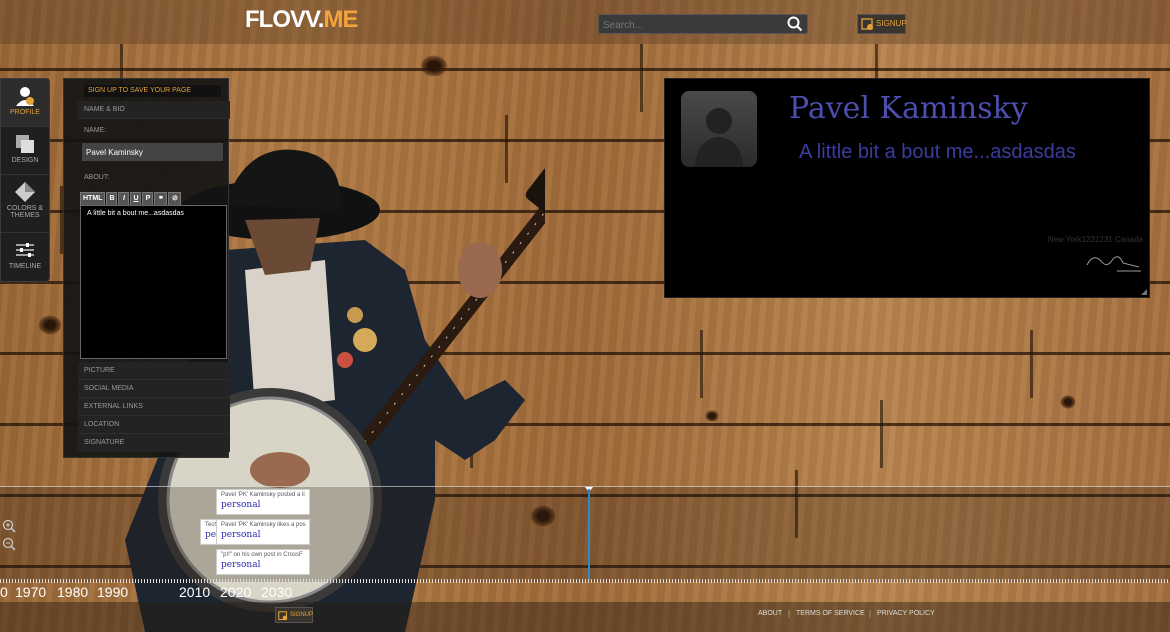 The width and height of the screenshot is (1170, 632). I want to click on avatar, so click(719, 129).